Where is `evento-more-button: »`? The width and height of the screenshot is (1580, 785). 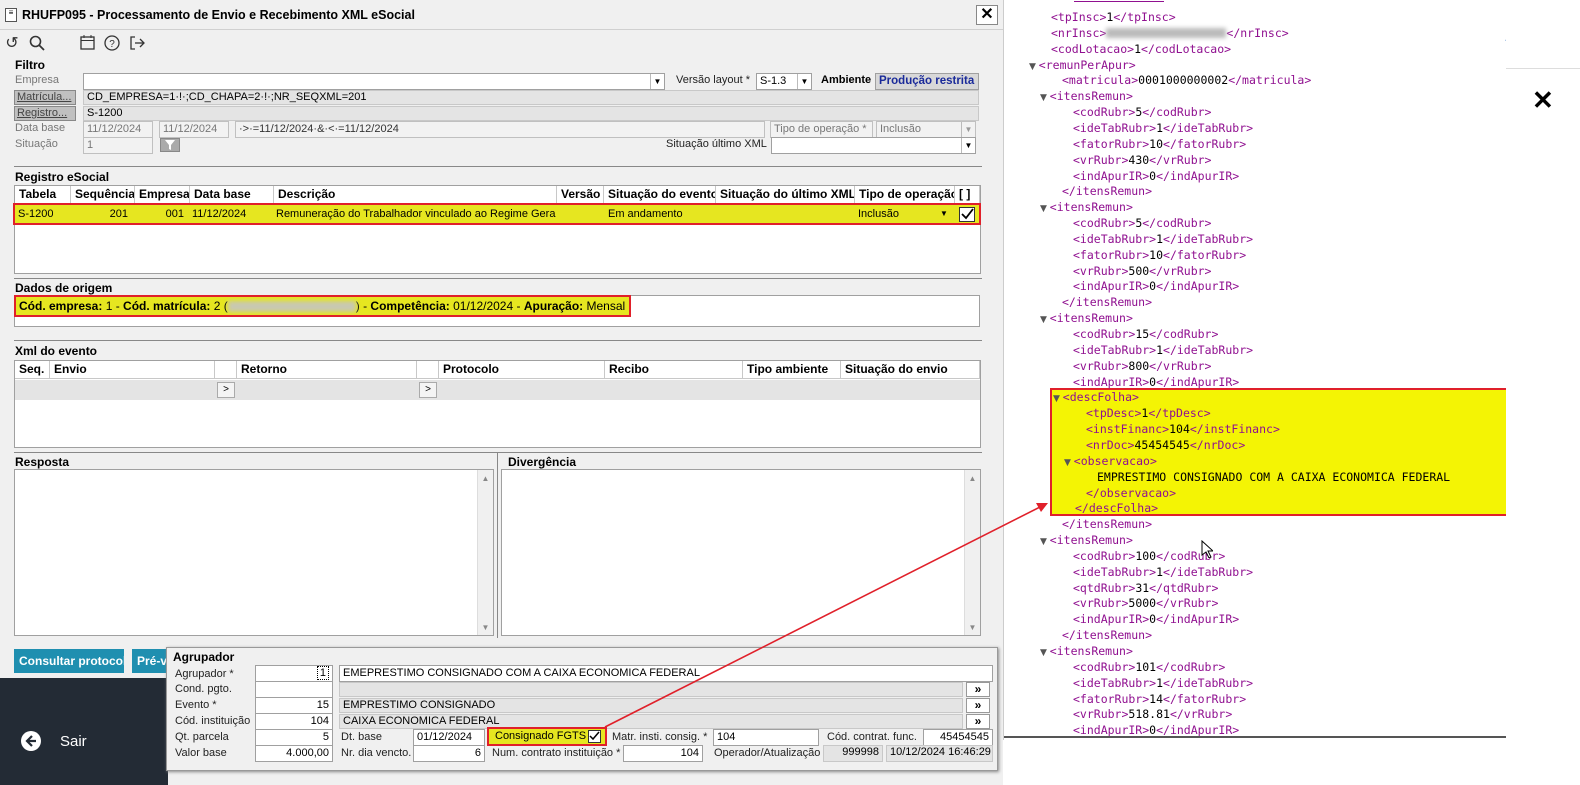 evento-more-button: » is located at coordinates (978, 705).